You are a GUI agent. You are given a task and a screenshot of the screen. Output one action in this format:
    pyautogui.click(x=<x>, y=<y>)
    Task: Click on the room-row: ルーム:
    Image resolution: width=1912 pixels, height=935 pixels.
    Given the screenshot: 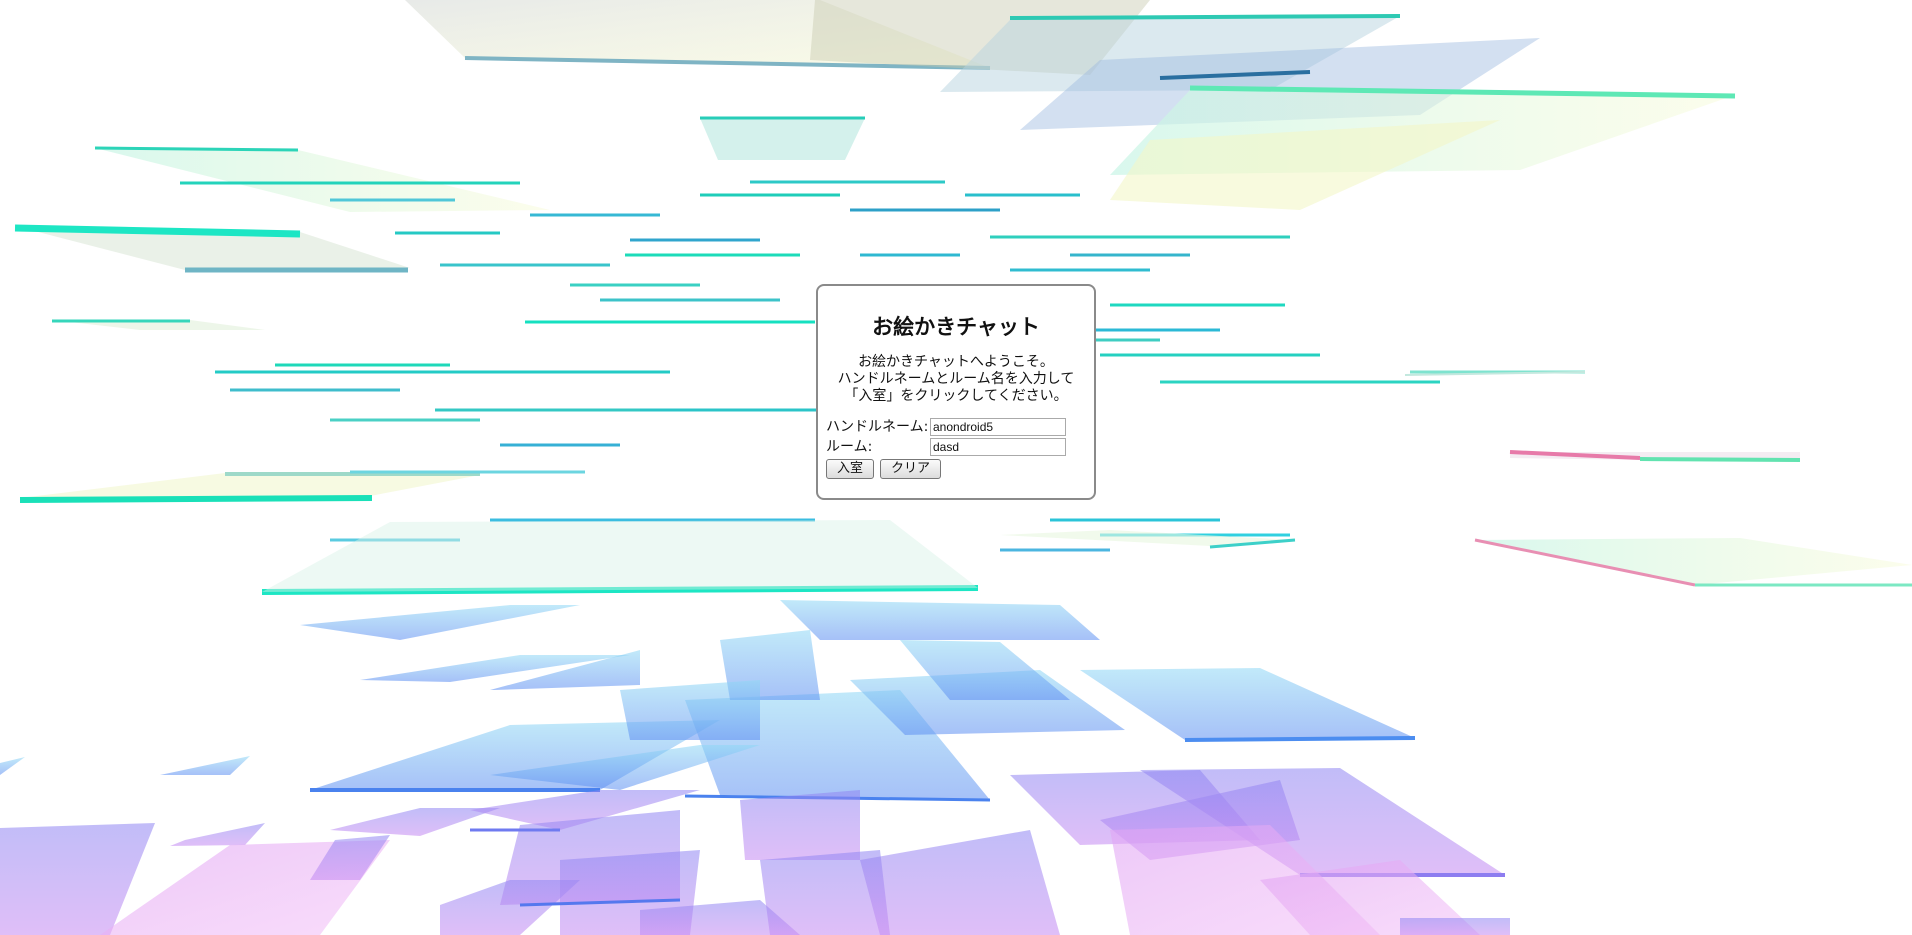 What is the action you would take?
    pyautogui.click(x=960, y=447)
    